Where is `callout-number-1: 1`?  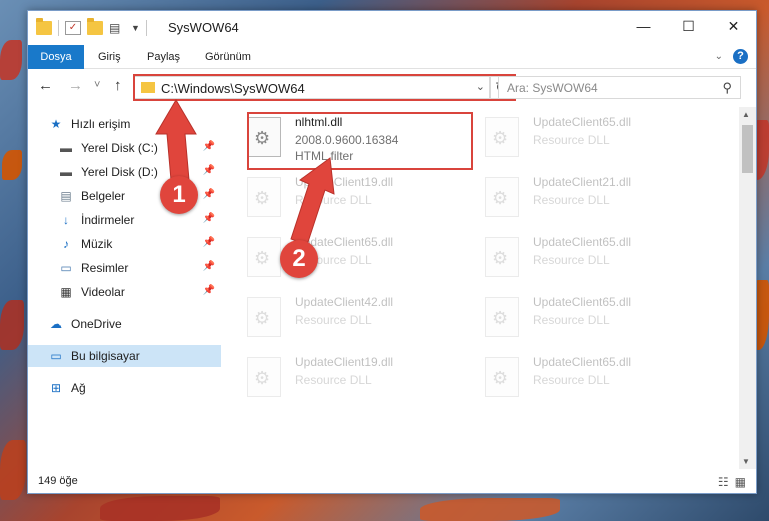
callout-number-1: 1 is located at coordinates (179, 195).